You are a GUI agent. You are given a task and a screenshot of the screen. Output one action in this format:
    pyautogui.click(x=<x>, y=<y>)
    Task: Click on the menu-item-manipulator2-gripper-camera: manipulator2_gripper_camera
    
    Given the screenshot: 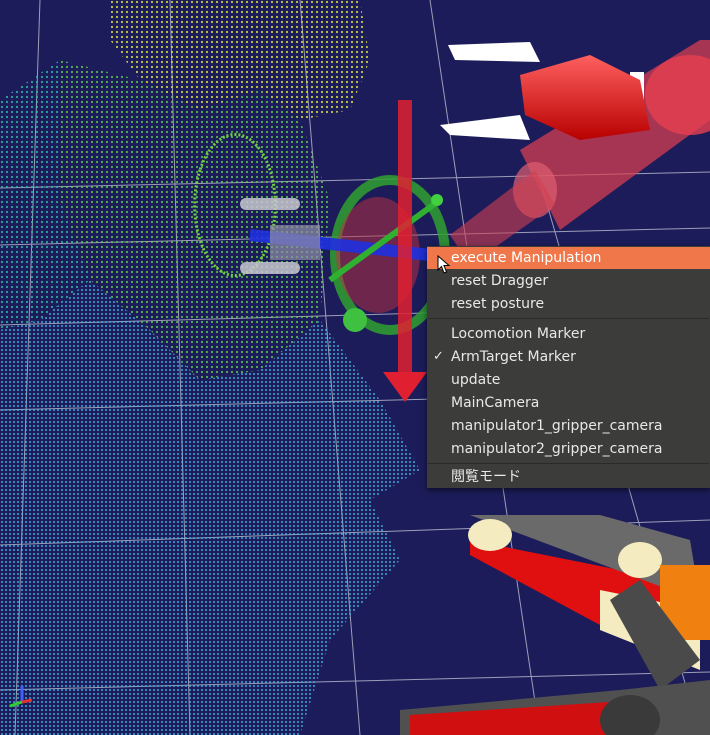 What is the action you would take?
    pyautogui.click(x=568, y=449)
    